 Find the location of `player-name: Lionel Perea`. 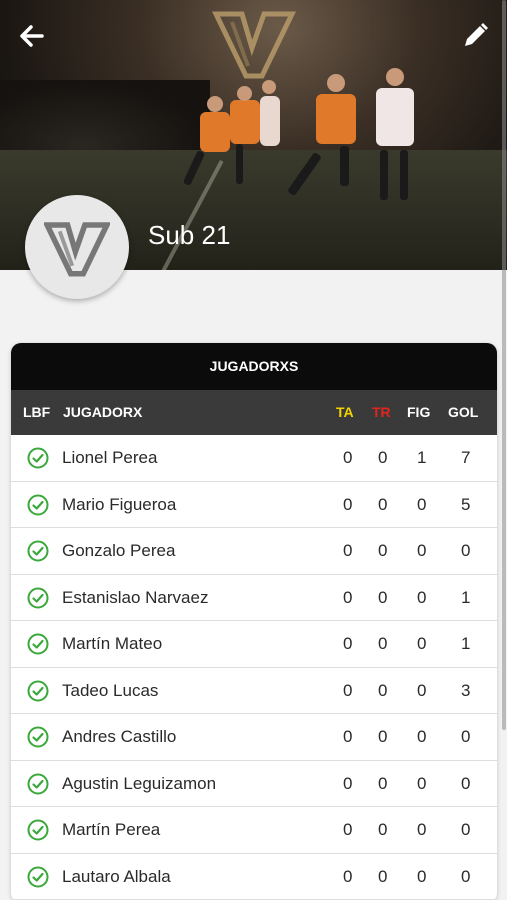

player-name: Lionel Perea is located at coordinates (110, 457).